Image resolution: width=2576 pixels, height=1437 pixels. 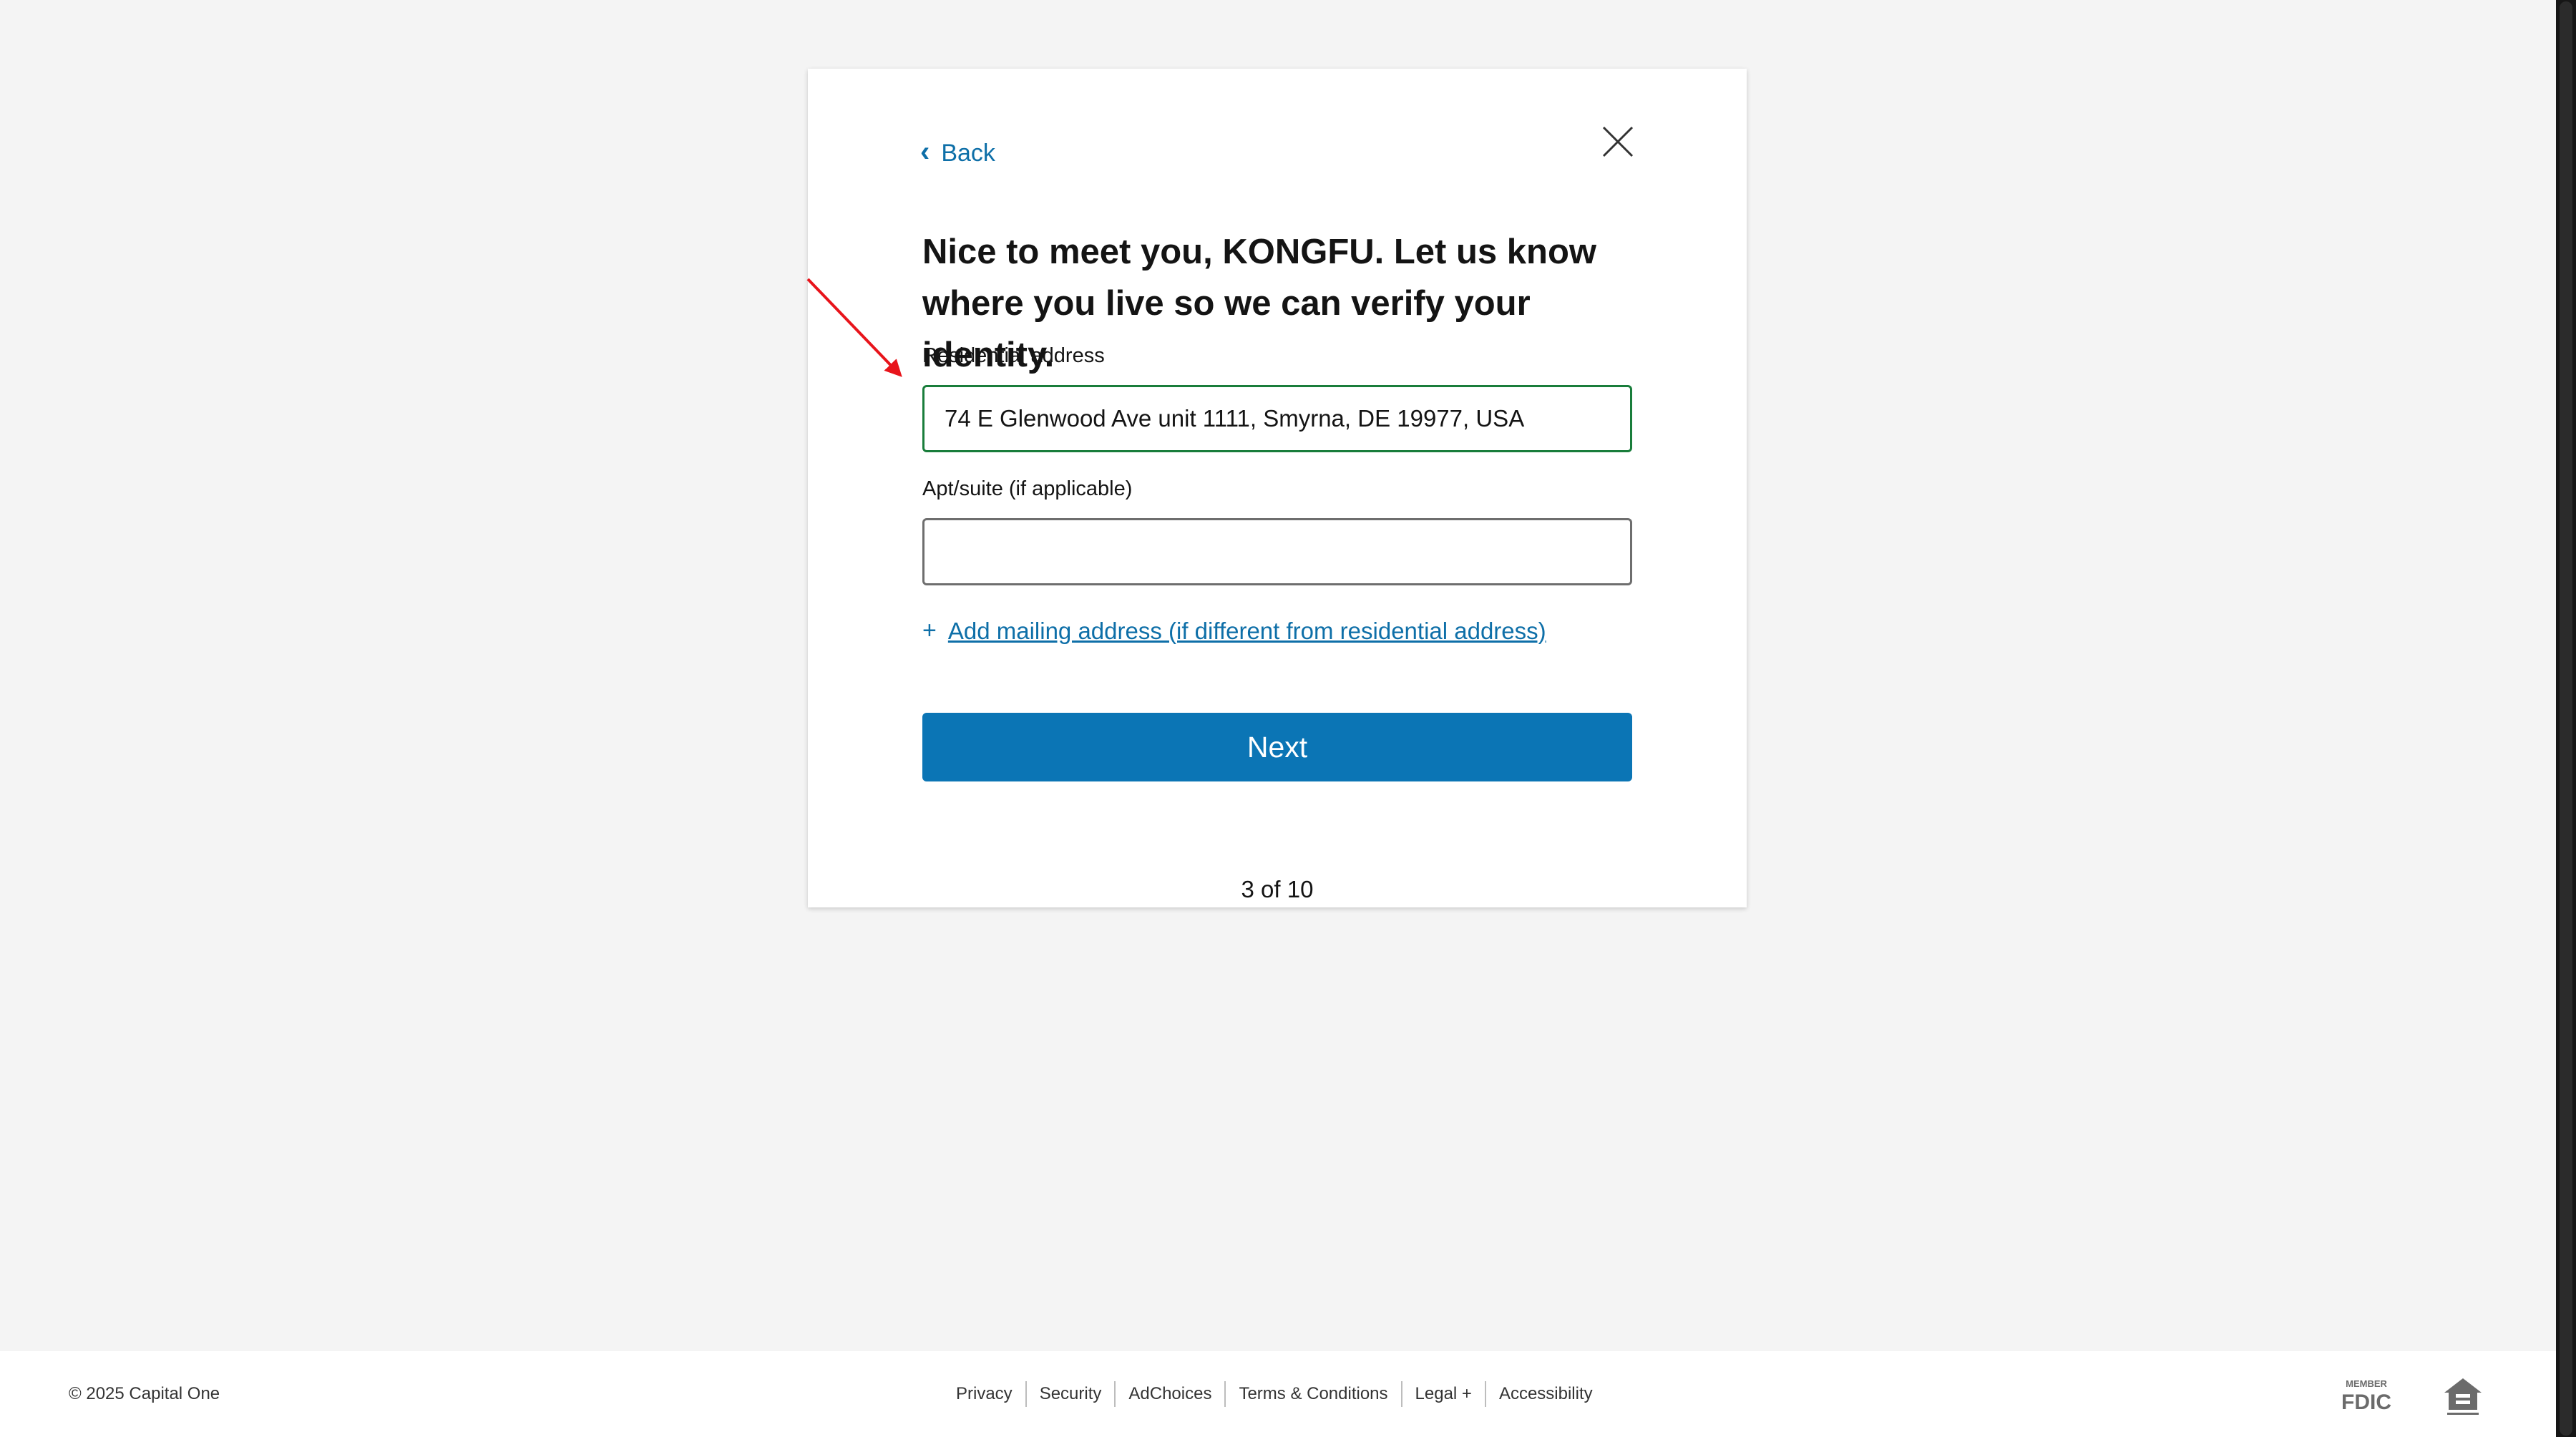 I want to click on equal-housing-lender-icon, so click(x=2463, y=1397).